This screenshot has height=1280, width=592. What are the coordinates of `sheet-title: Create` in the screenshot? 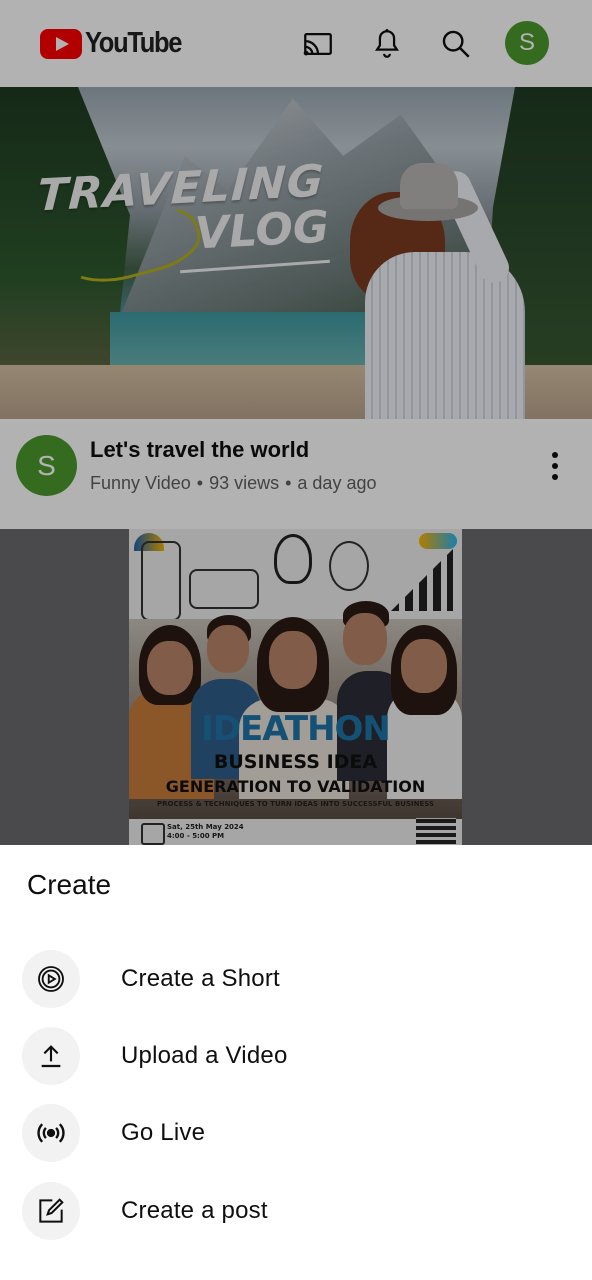 It's located at (69, 884).